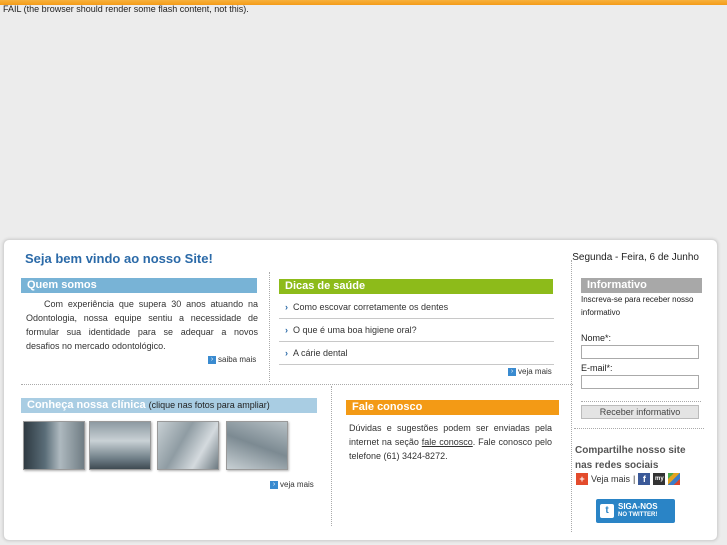 The image size is (727, 545). I want to click on saiba-mais-link: › saiba mais, so click(232, 359).